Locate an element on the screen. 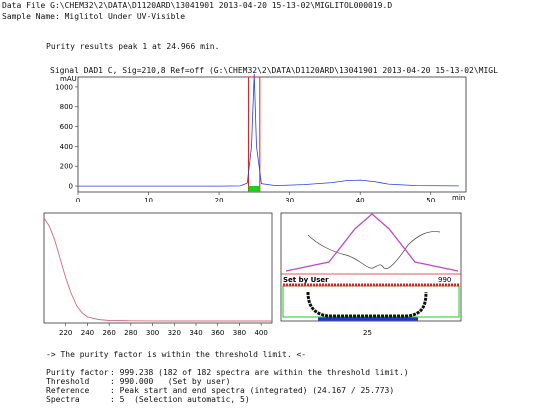 The width and height of the screenshot is (550, 412). x-tick-label: 50 is located at coordinates (430, 199).